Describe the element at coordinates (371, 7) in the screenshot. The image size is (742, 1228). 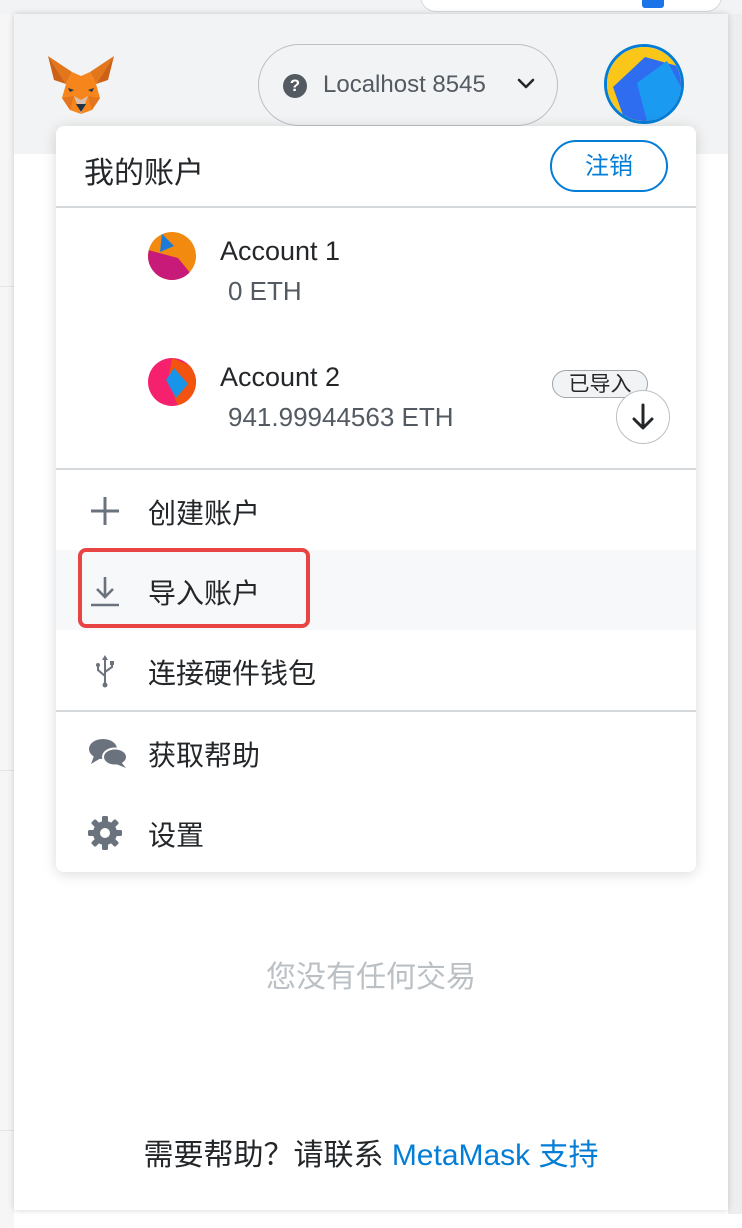
I see `browser-toolbar-strip` at that location.